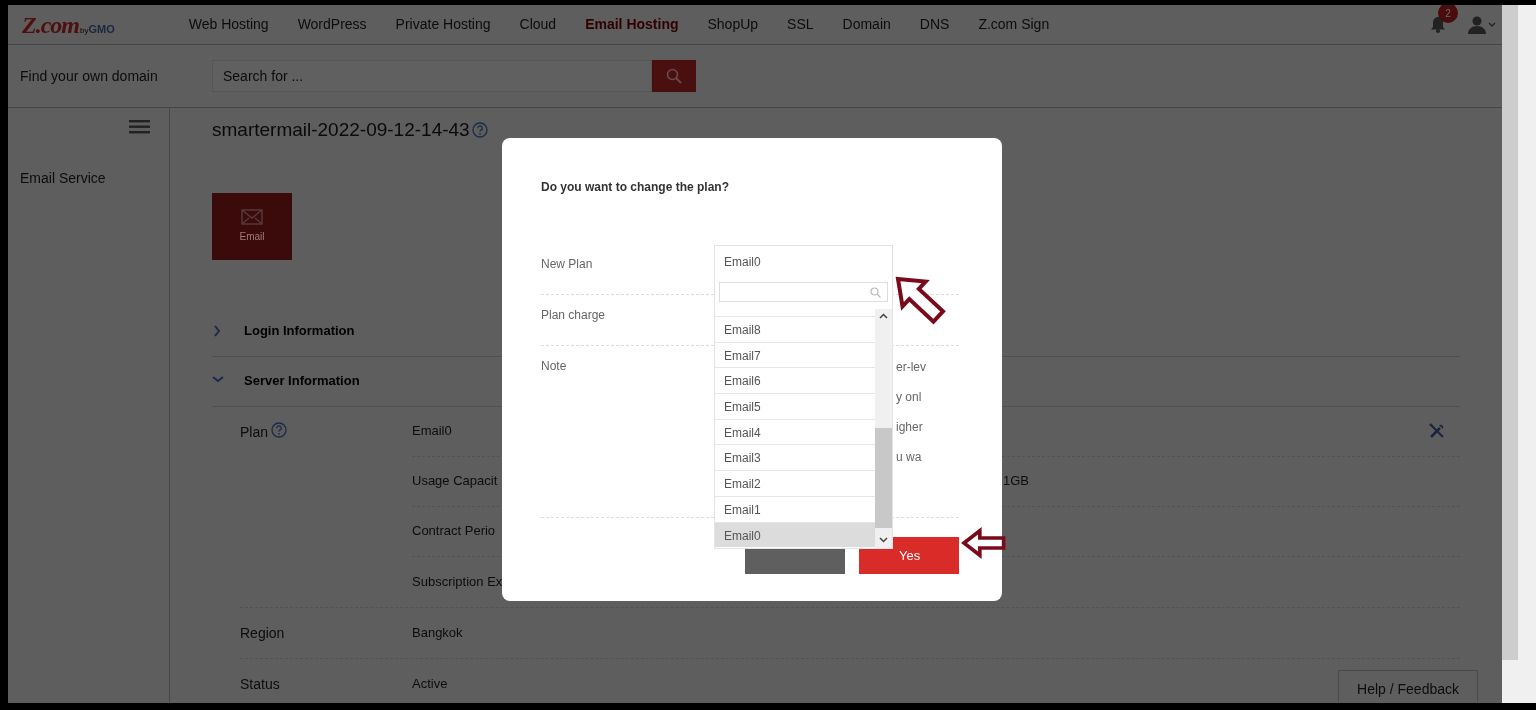 The image size is (1536, 710). What do you see at coordinates (262, 633) in the screenshot?
I see `field-label: Region` at bounding box center [262, 633].